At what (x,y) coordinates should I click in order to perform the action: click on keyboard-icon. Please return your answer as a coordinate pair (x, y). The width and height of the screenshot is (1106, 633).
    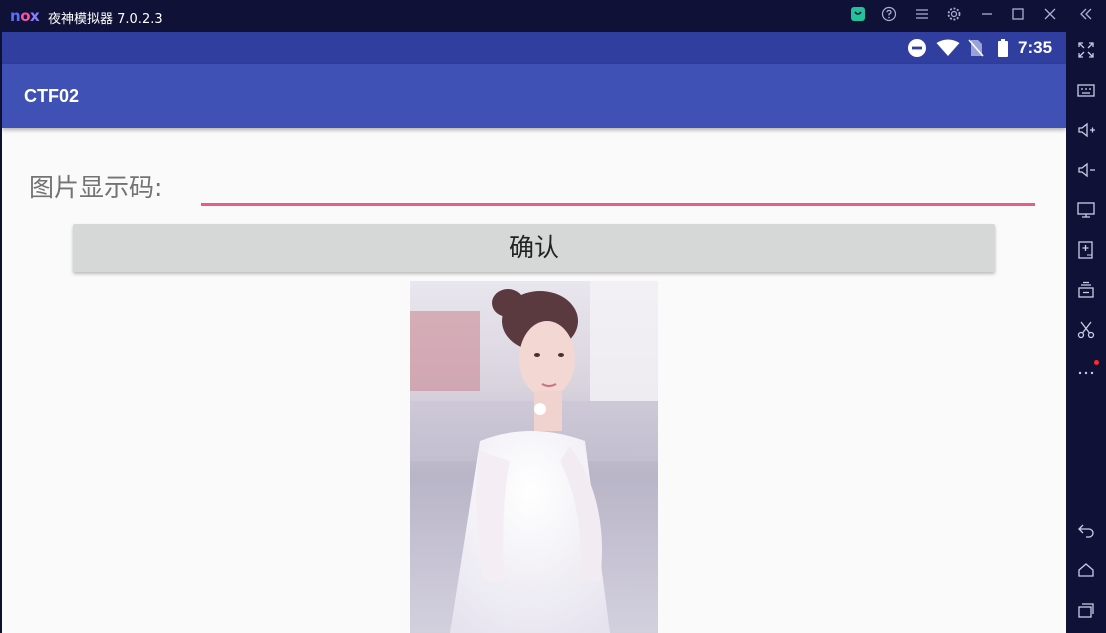
    Looking at the image, I should click on (1086, 92).